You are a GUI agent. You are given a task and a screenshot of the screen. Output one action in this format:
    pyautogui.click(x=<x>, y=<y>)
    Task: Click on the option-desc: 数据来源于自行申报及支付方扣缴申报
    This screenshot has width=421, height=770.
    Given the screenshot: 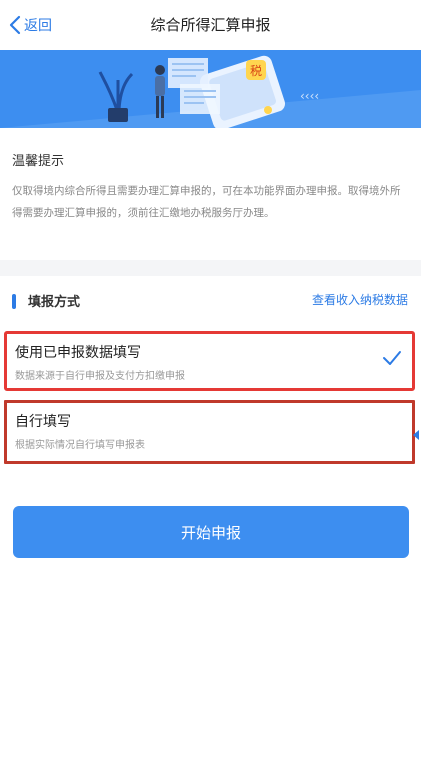 What is the action you would take?
    pyautogui.click(x=100, y=376)
    